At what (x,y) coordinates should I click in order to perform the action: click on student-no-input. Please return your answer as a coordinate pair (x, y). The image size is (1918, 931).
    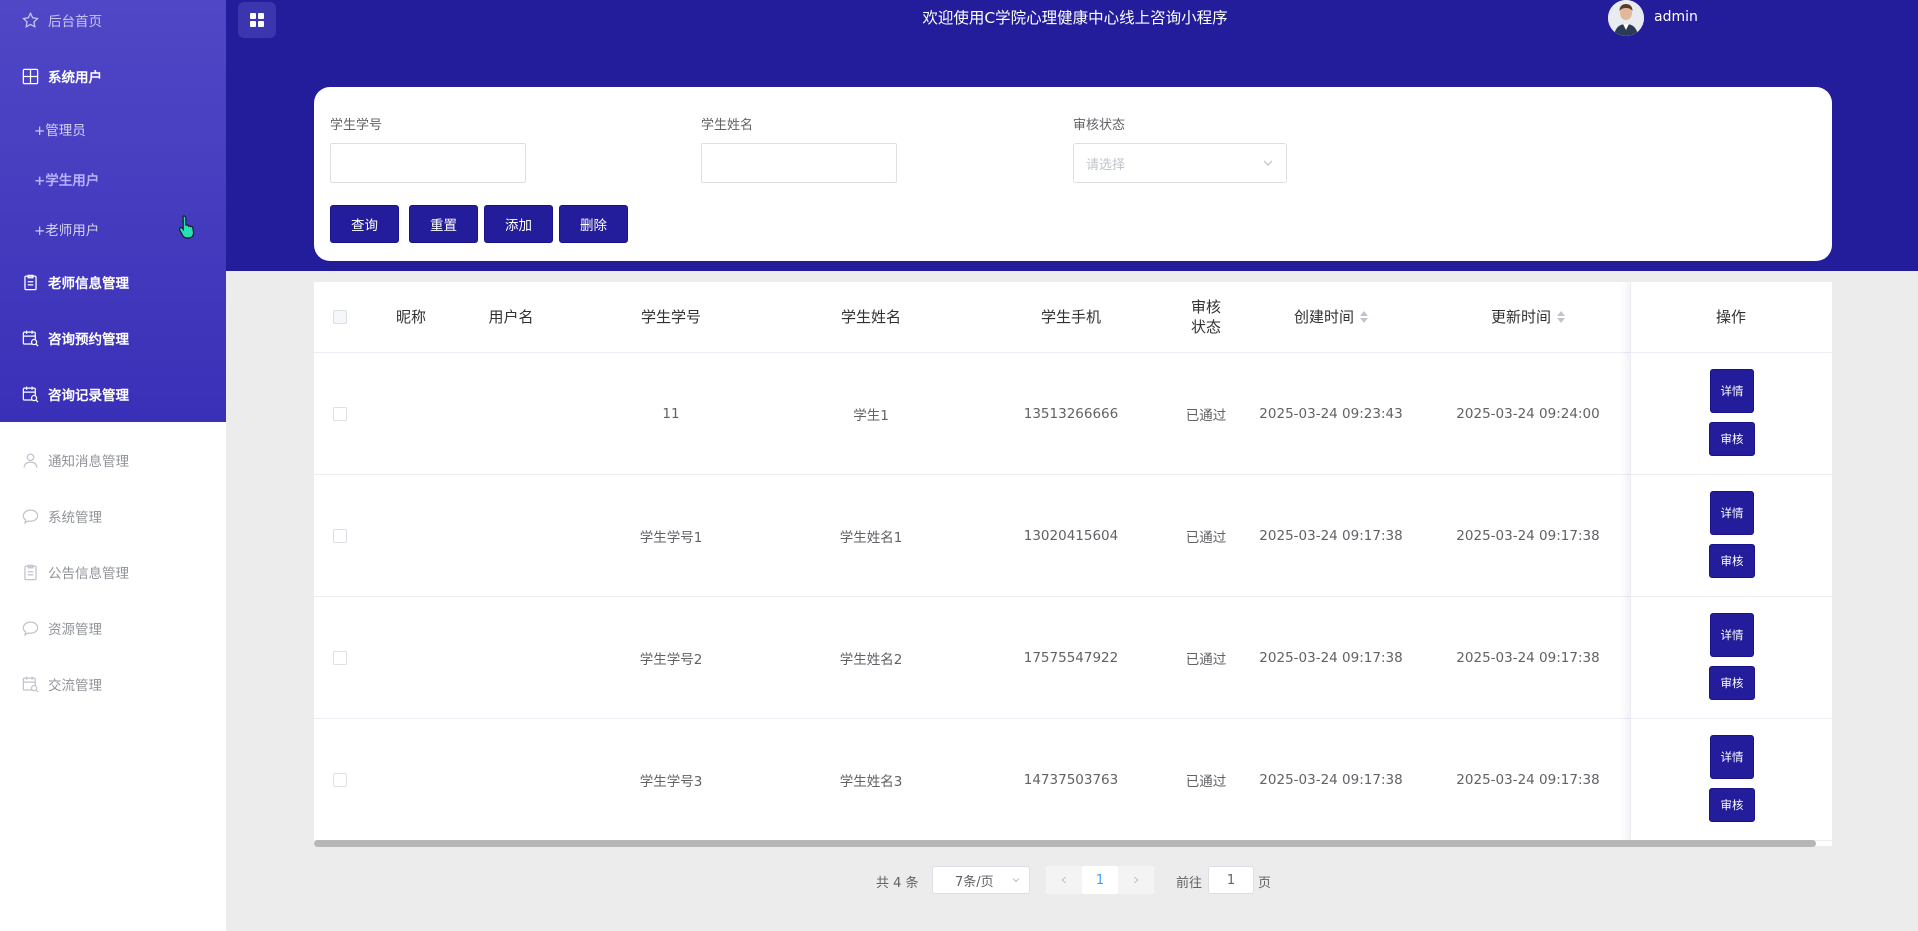
    Looking at the image, I should click on (428, 163).